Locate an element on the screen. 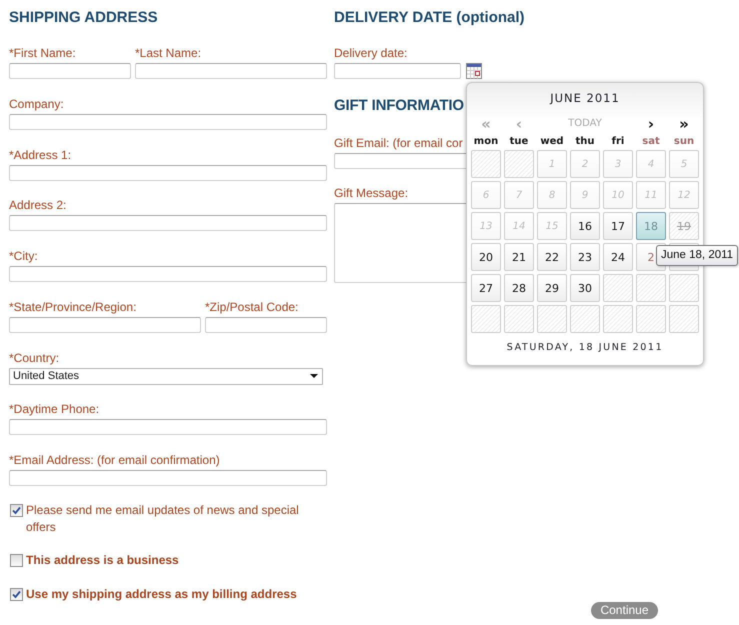  calendar-day: 6 is located at coordinates (486, 195).